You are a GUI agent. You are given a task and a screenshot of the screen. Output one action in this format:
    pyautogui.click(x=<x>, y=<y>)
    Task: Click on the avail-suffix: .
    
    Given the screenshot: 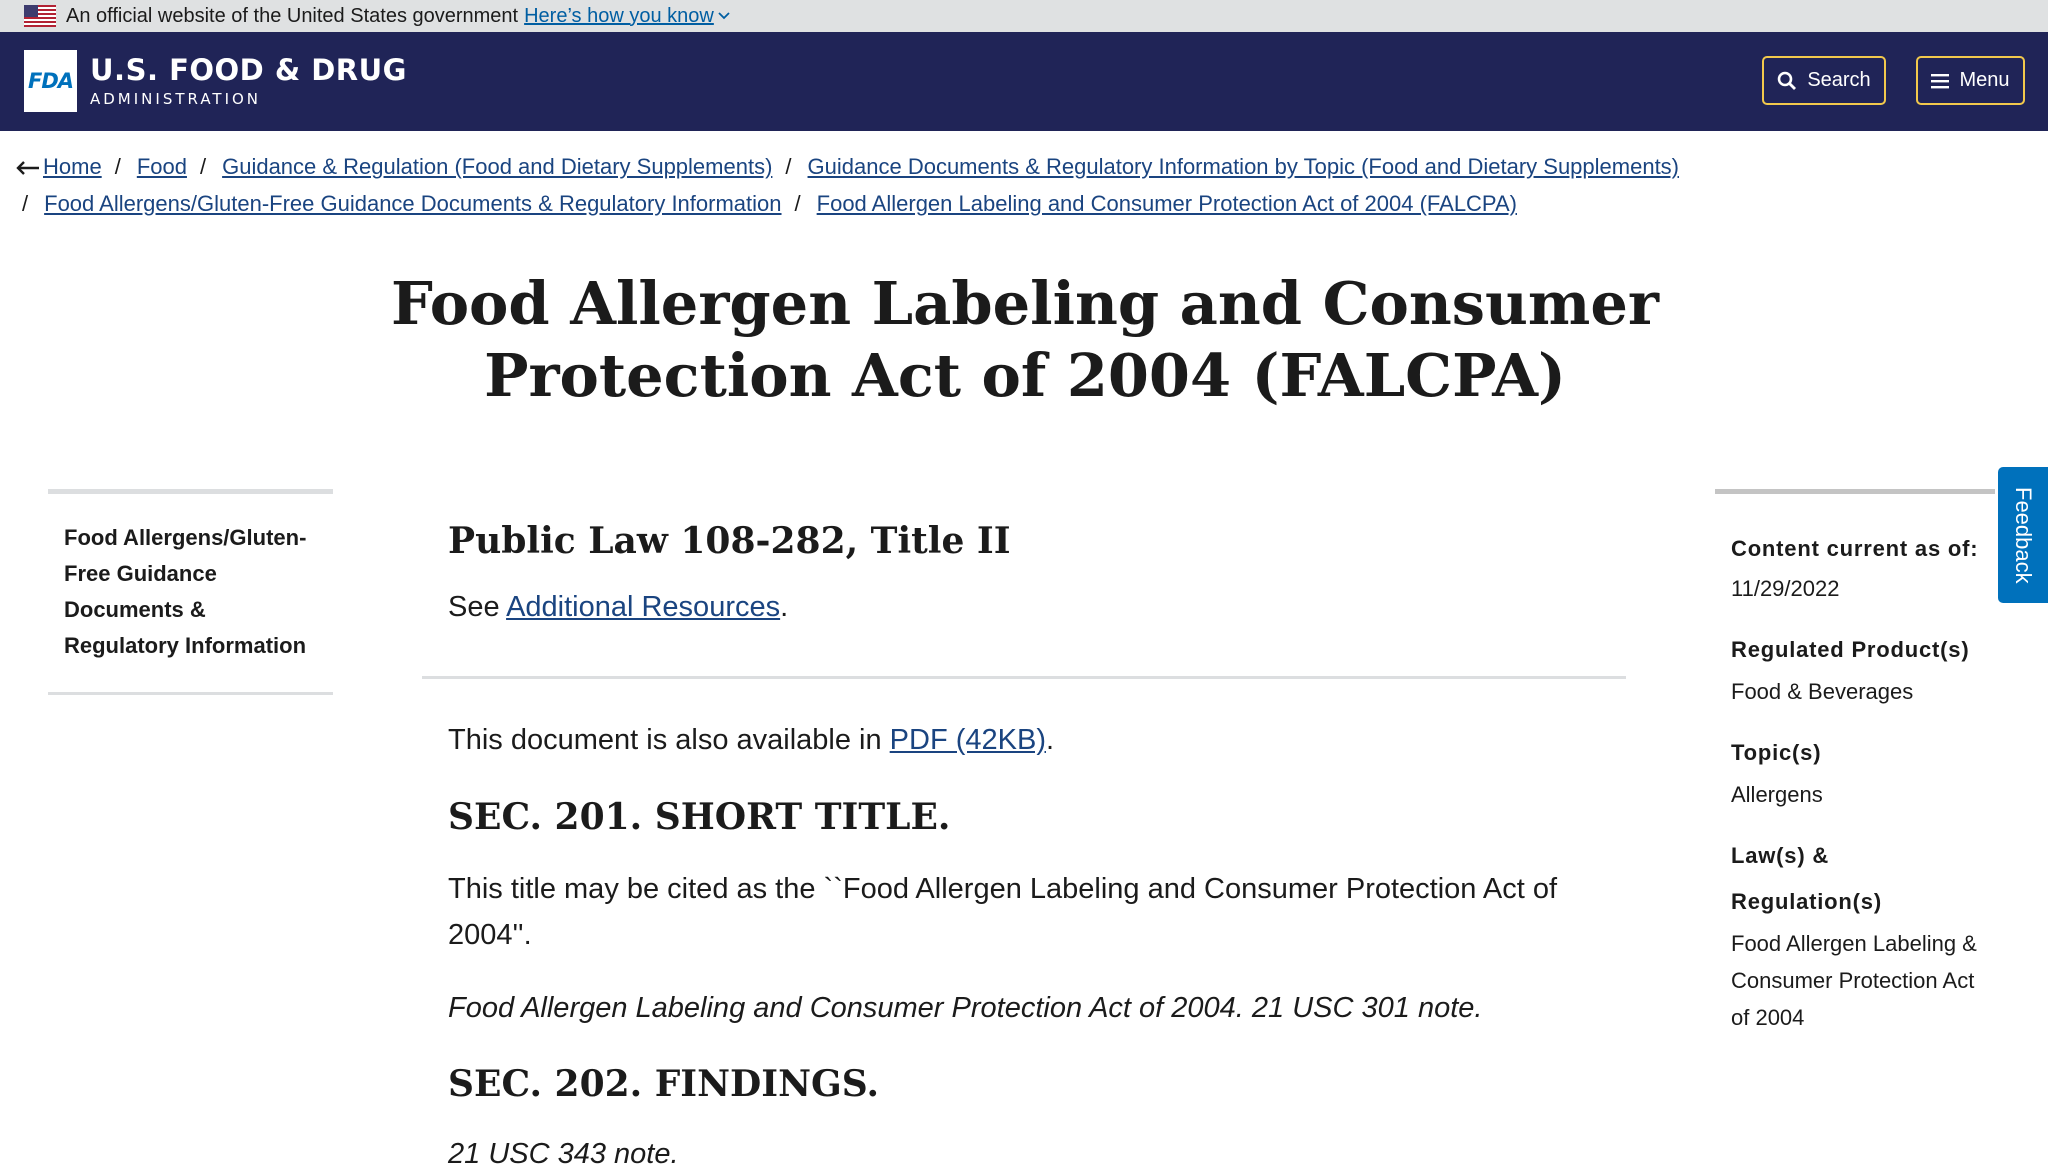 What is the action you would take?
    pyautogui.click(x=1050, y=740)
    